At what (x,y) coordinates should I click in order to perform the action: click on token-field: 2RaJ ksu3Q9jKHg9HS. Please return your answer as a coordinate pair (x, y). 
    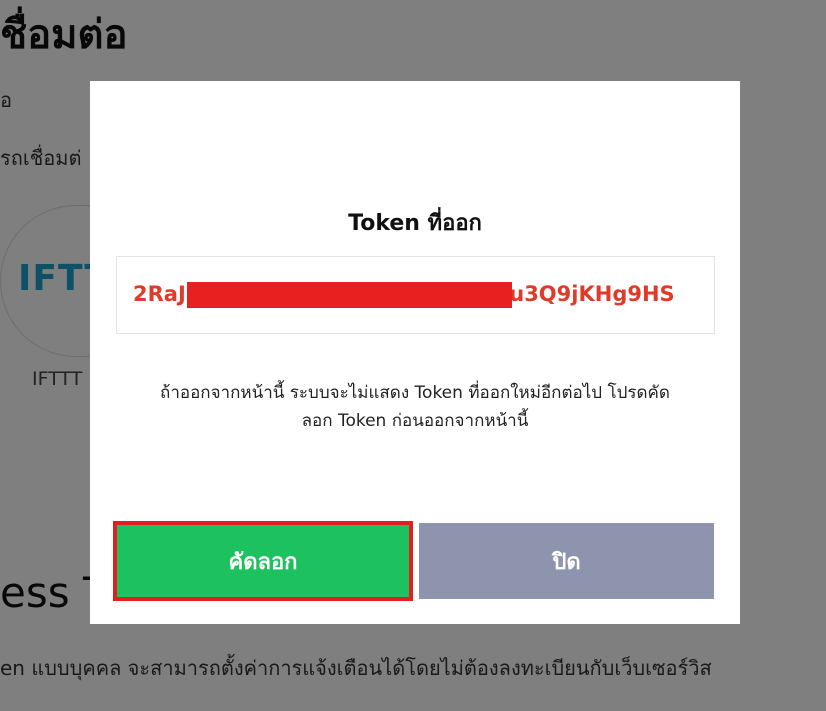
    Looking at the image, I should click on (415, 295).